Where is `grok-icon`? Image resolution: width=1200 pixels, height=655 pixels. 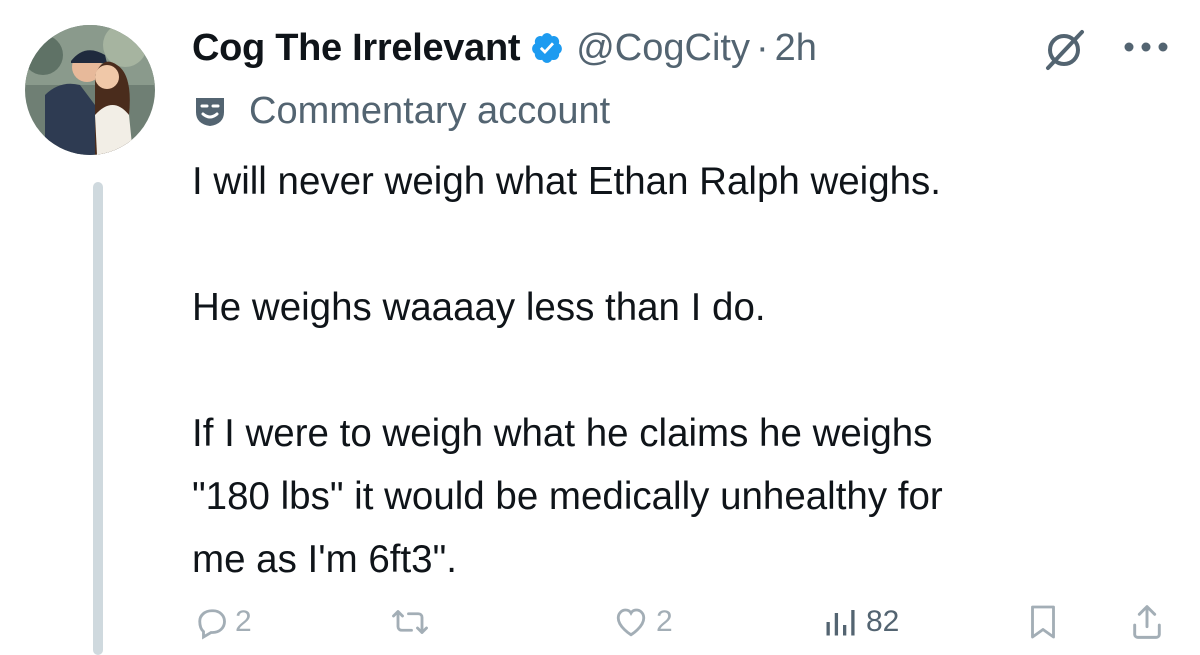 grok-icon is located at coordinates (1064, 50).